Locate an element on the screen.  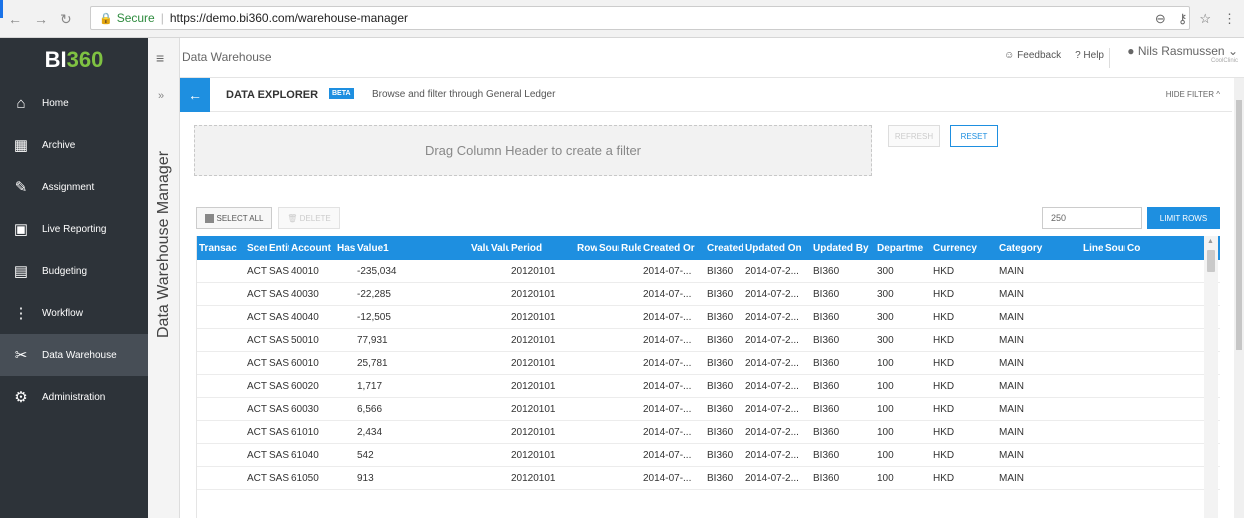
table-cell: 50010 is located at coordinates (305, 340).